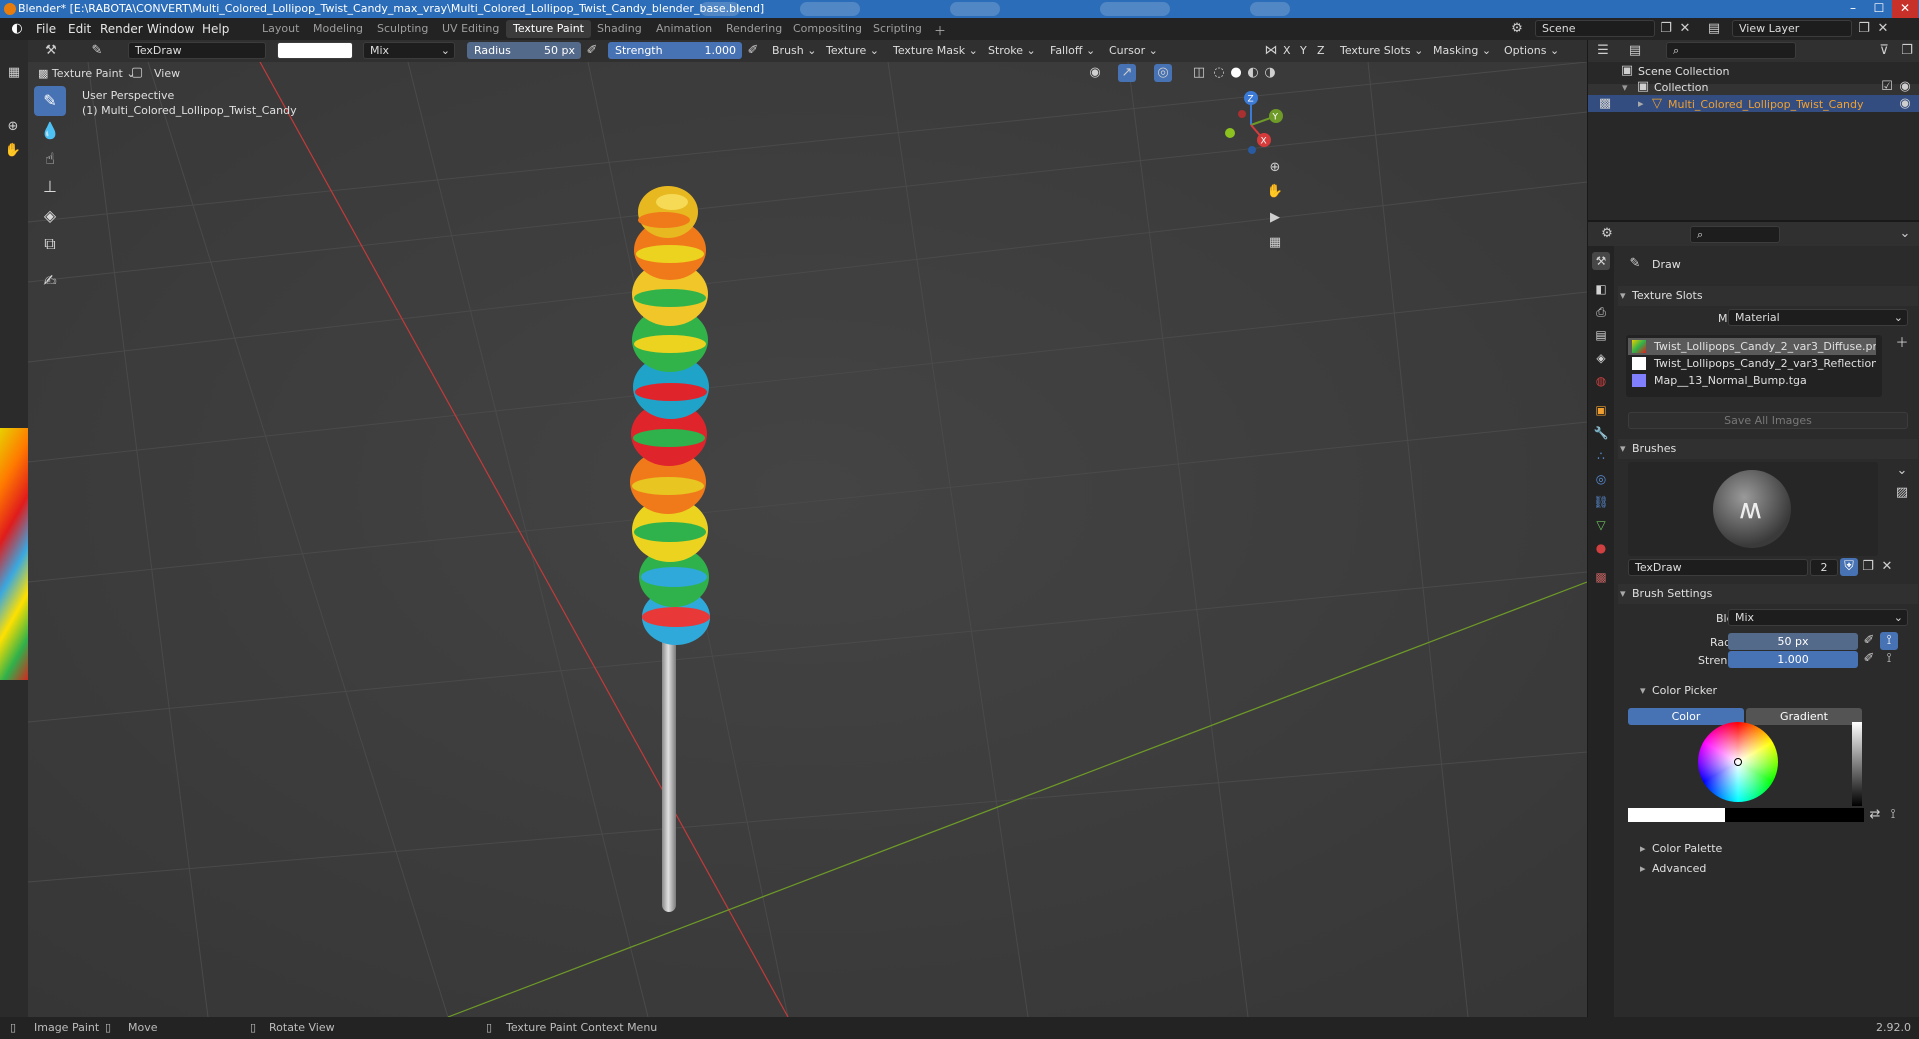 This screenshot has width=1919, height=1039. I want to click on collection-eye-icon: ◉, so click(1905, 87).